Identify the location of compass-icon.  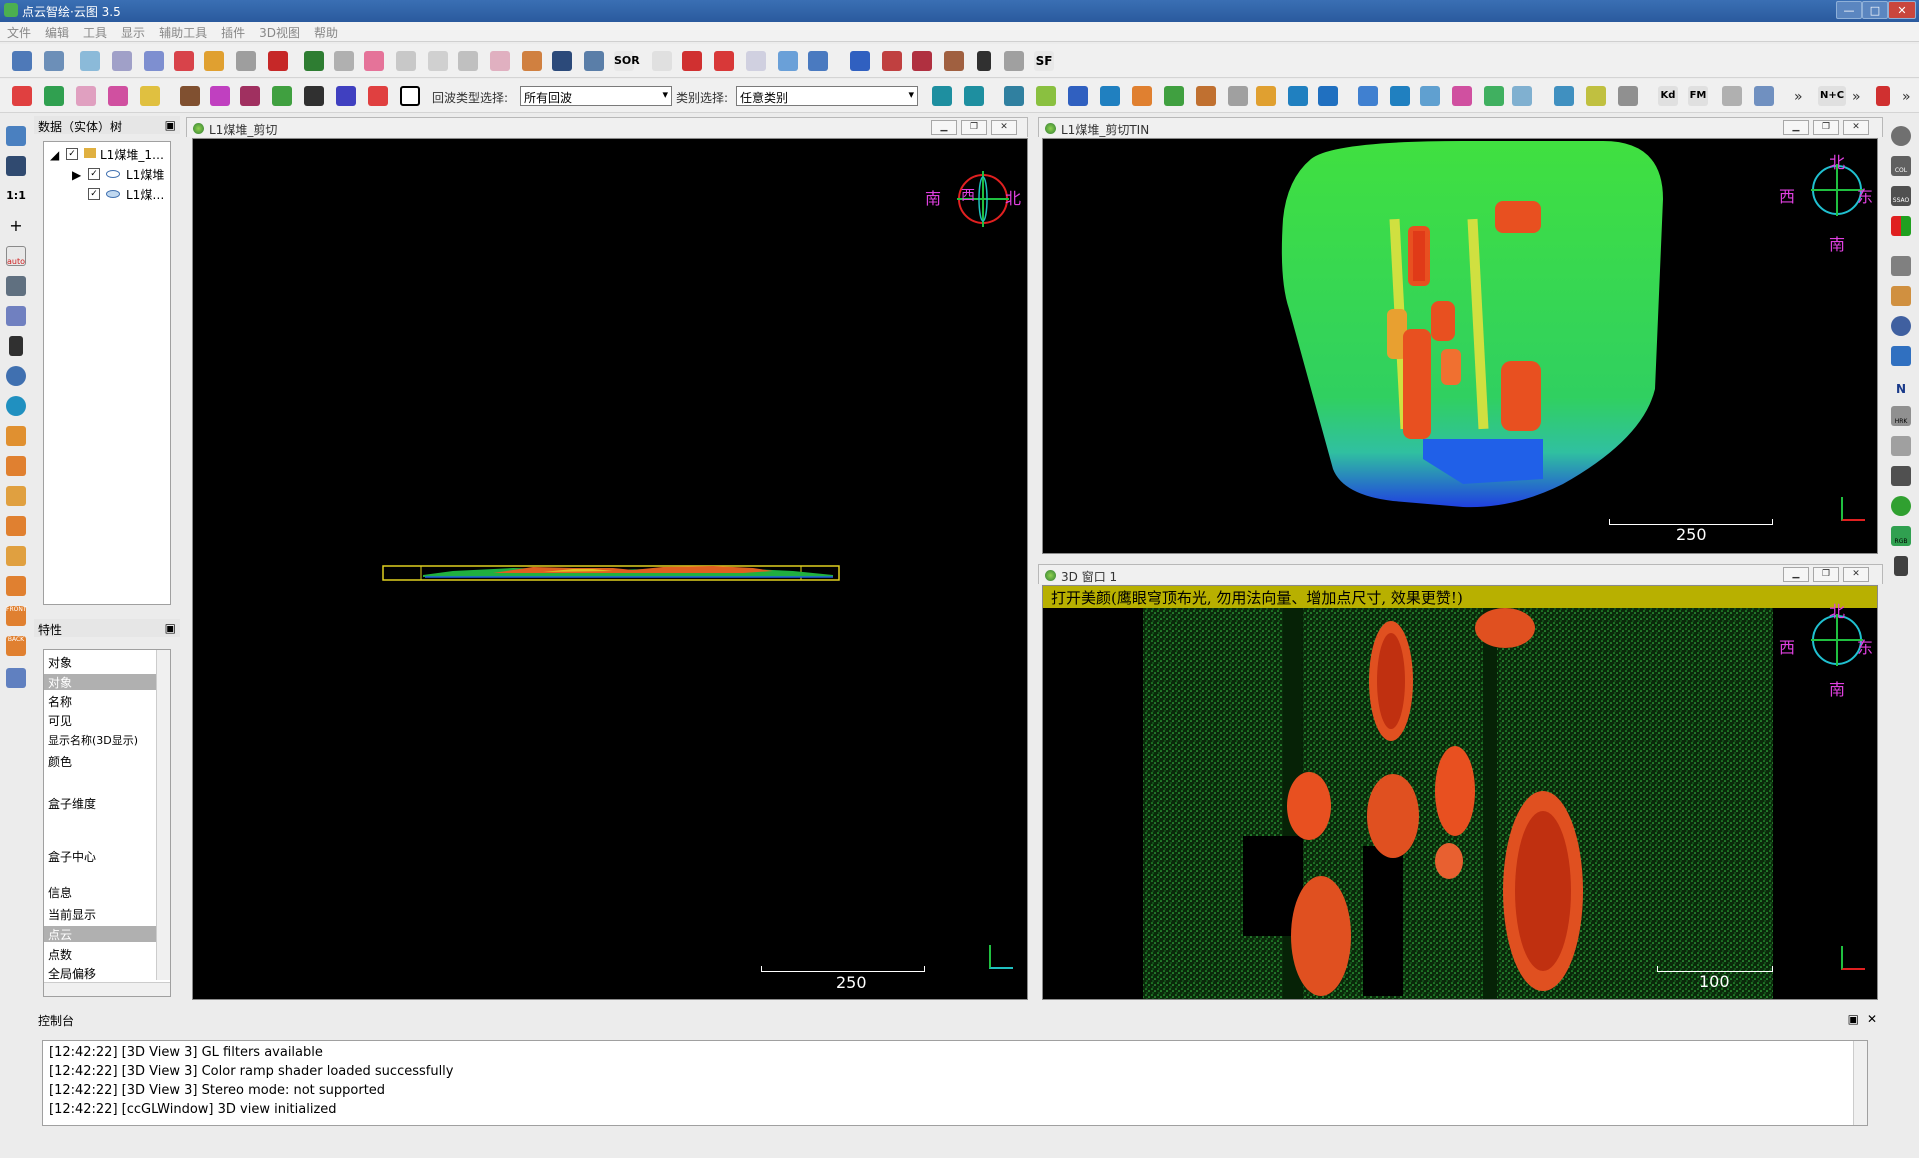
(1901, 326).